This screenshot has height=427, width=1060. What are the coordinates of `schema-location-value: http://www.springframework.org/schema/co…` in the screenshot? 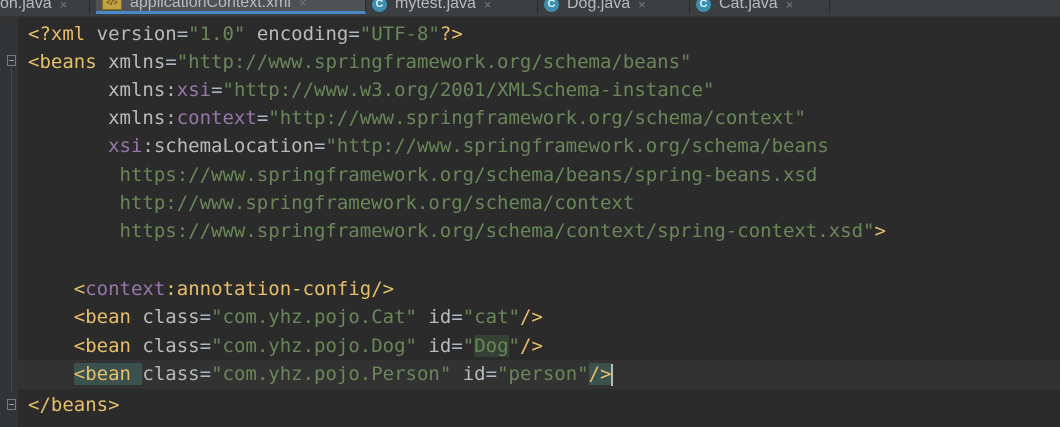 It's located at (377, 203).